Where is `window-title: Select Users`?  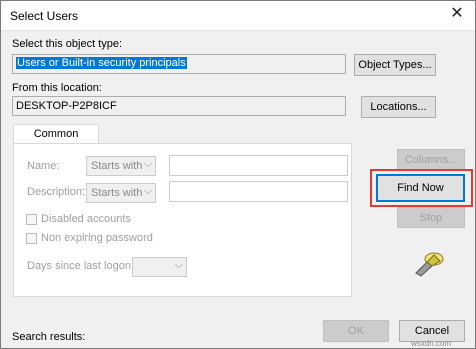
window-title: Select Users is located at coordinates (44, 16).